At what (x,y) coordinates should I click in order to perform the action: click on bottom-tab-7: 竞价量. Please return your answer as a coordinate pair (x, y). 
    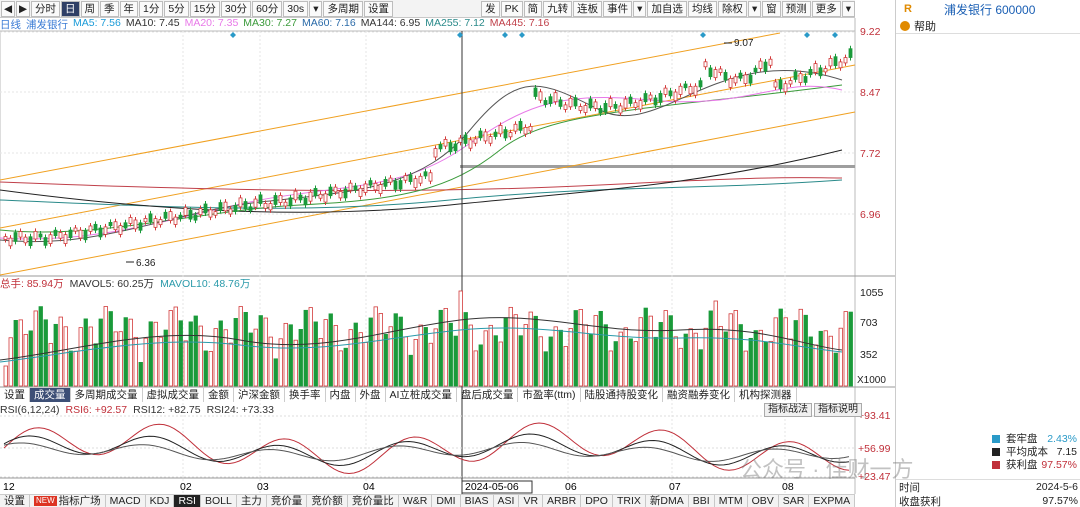
    Looking at the image, I should click on (287, 501).